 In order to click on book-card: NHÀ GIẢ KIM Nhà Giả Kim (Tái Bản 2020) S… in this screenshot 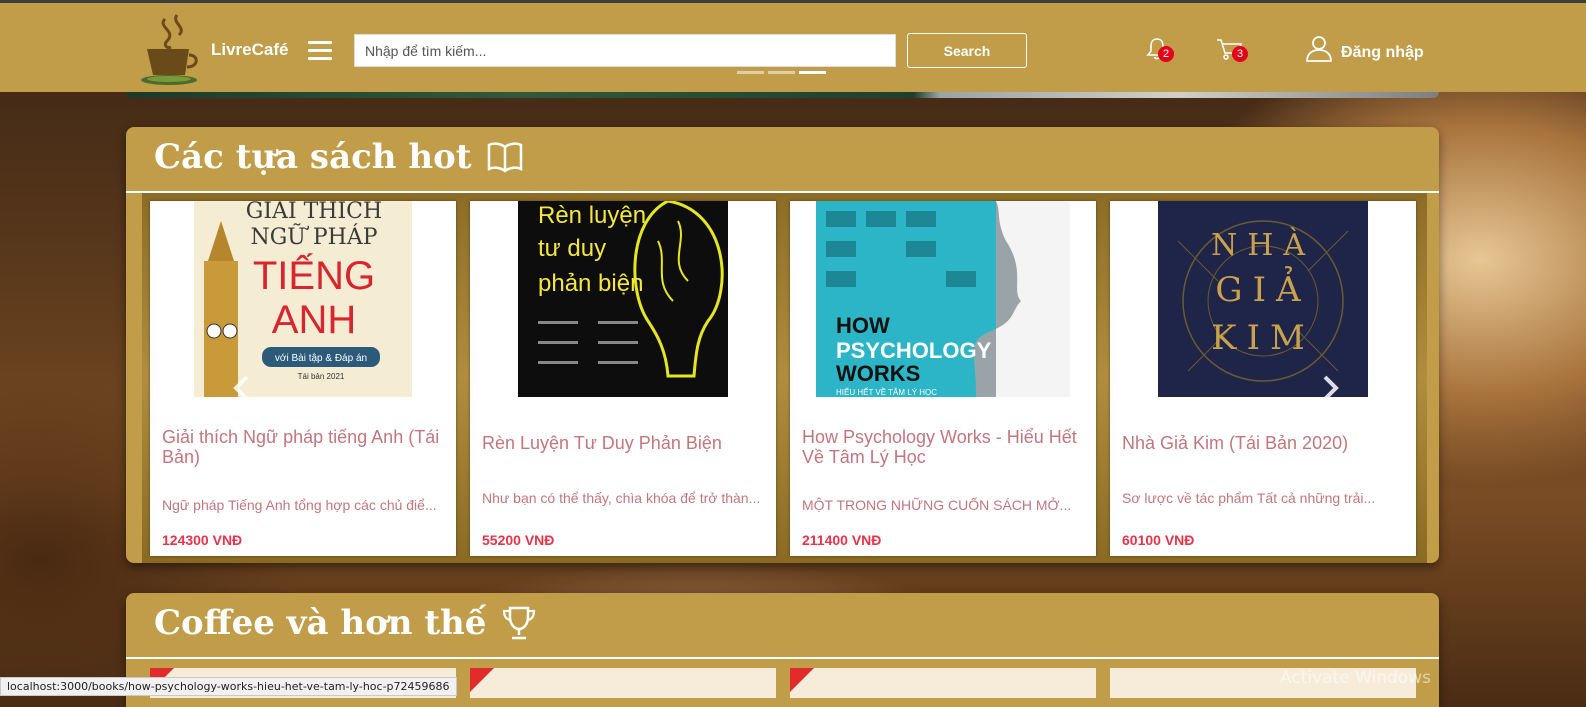, I will do `click(1263, 378)`.